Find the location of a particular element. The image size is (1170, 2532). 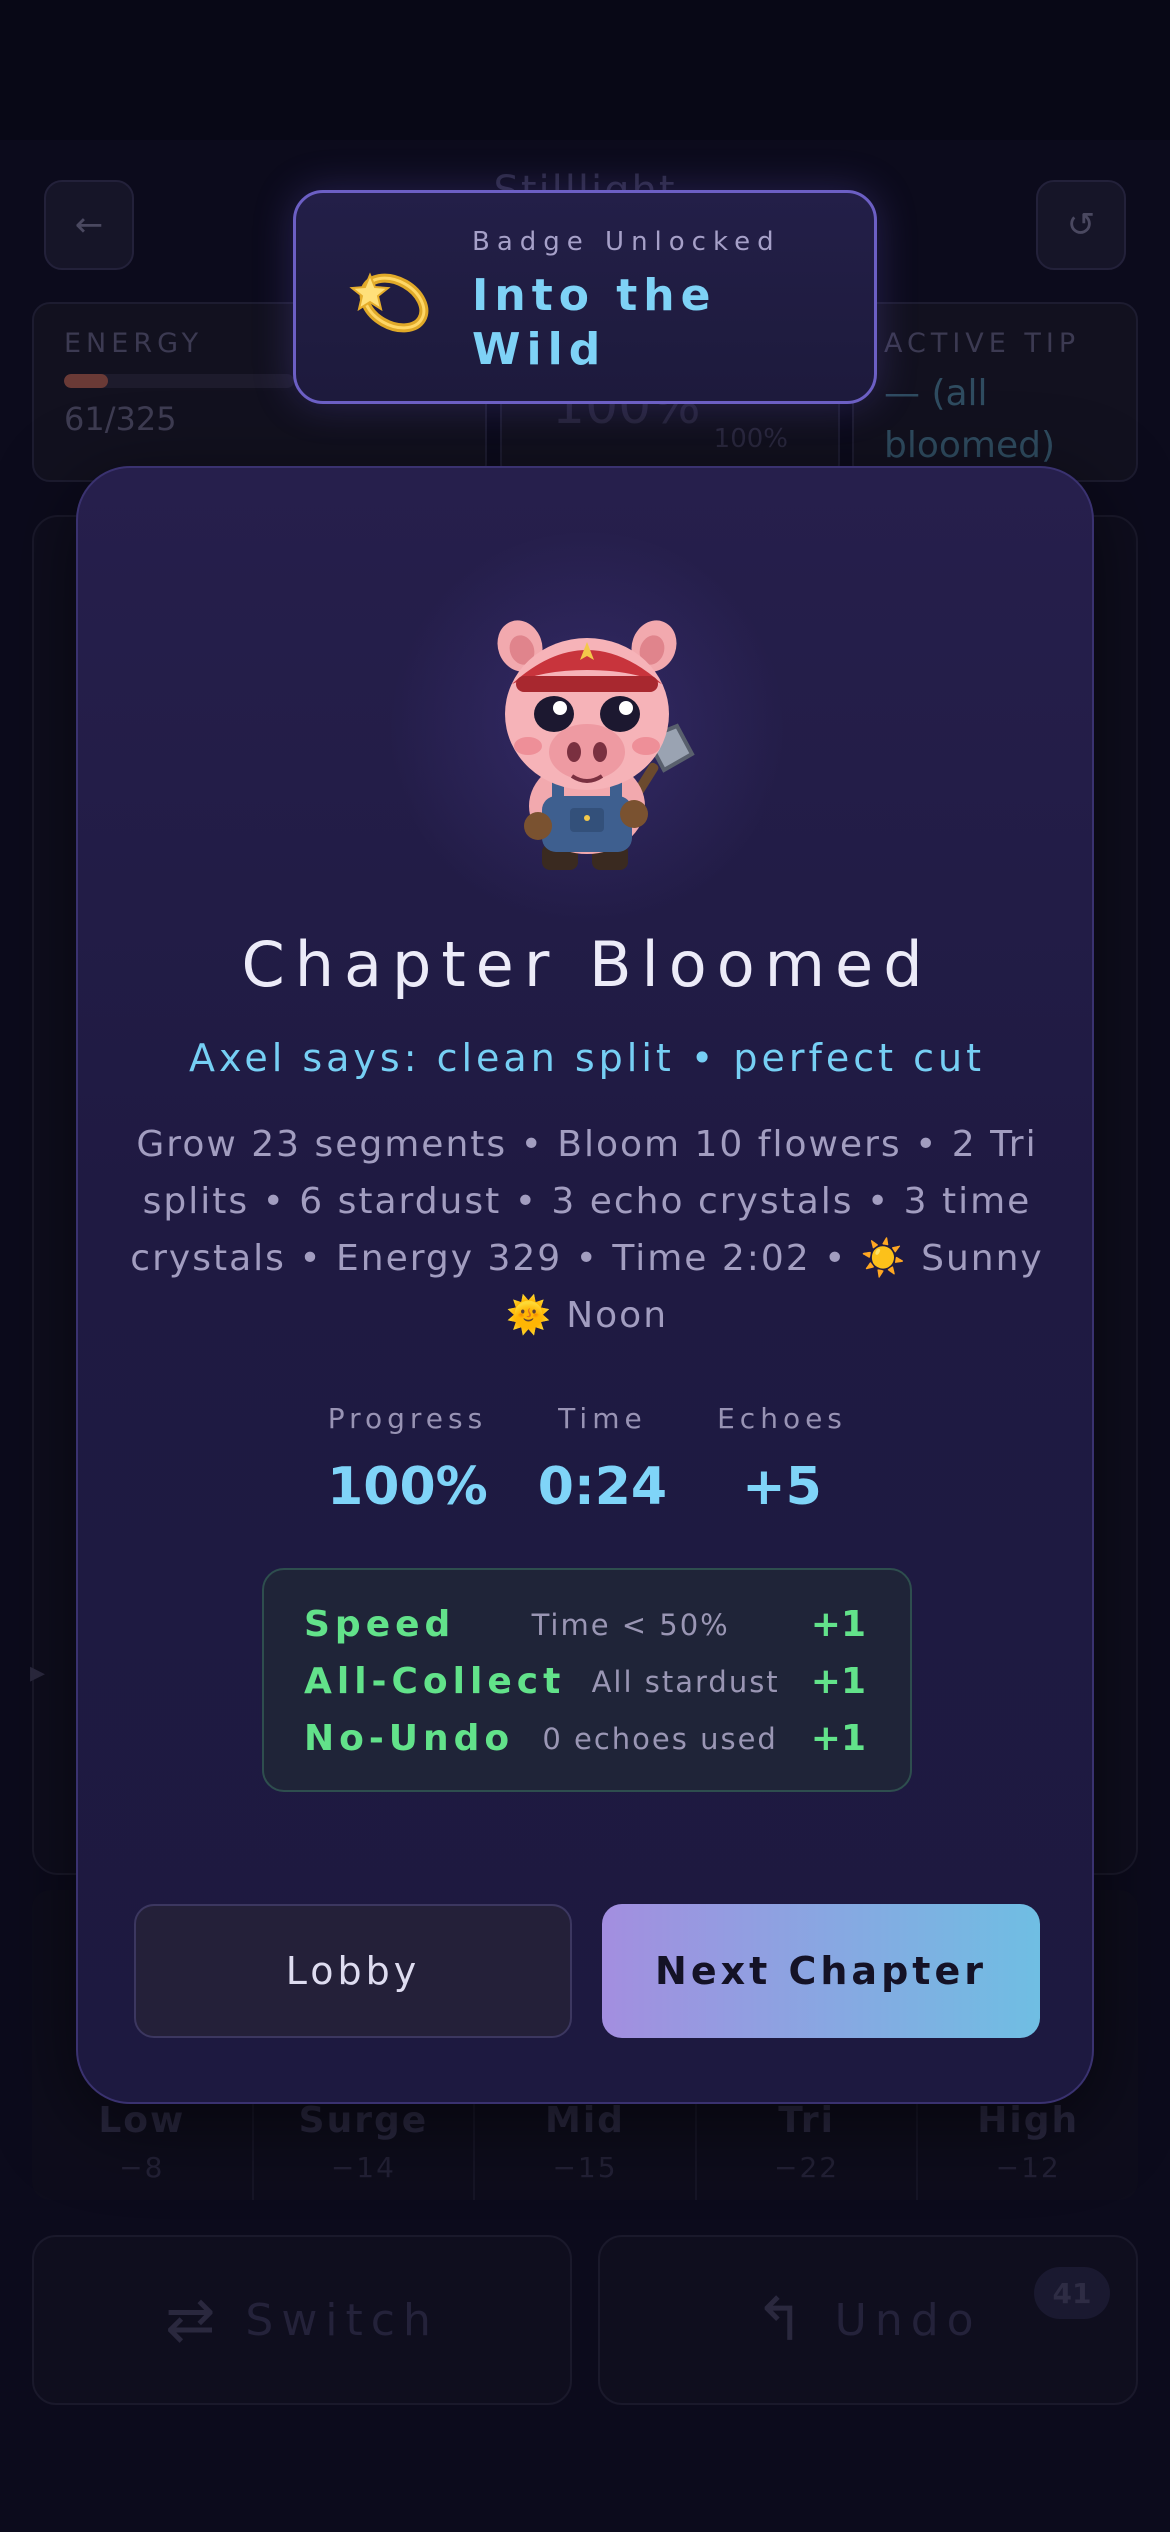

bonus-row-speed: Speed Time < 50% +1 is located at coordinates (585, 1624).